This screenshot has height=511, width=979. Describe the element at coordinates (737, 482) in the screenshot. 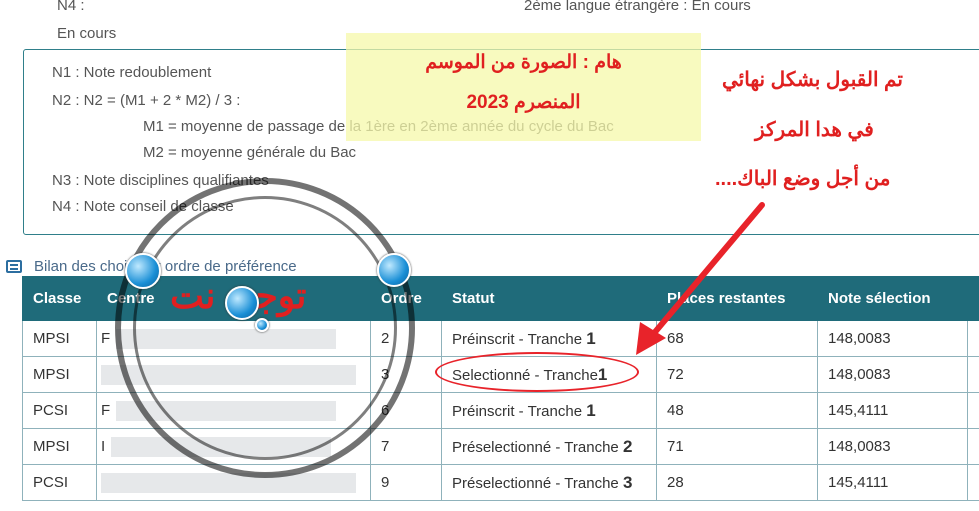

I see `cell-places: 28` at that location.